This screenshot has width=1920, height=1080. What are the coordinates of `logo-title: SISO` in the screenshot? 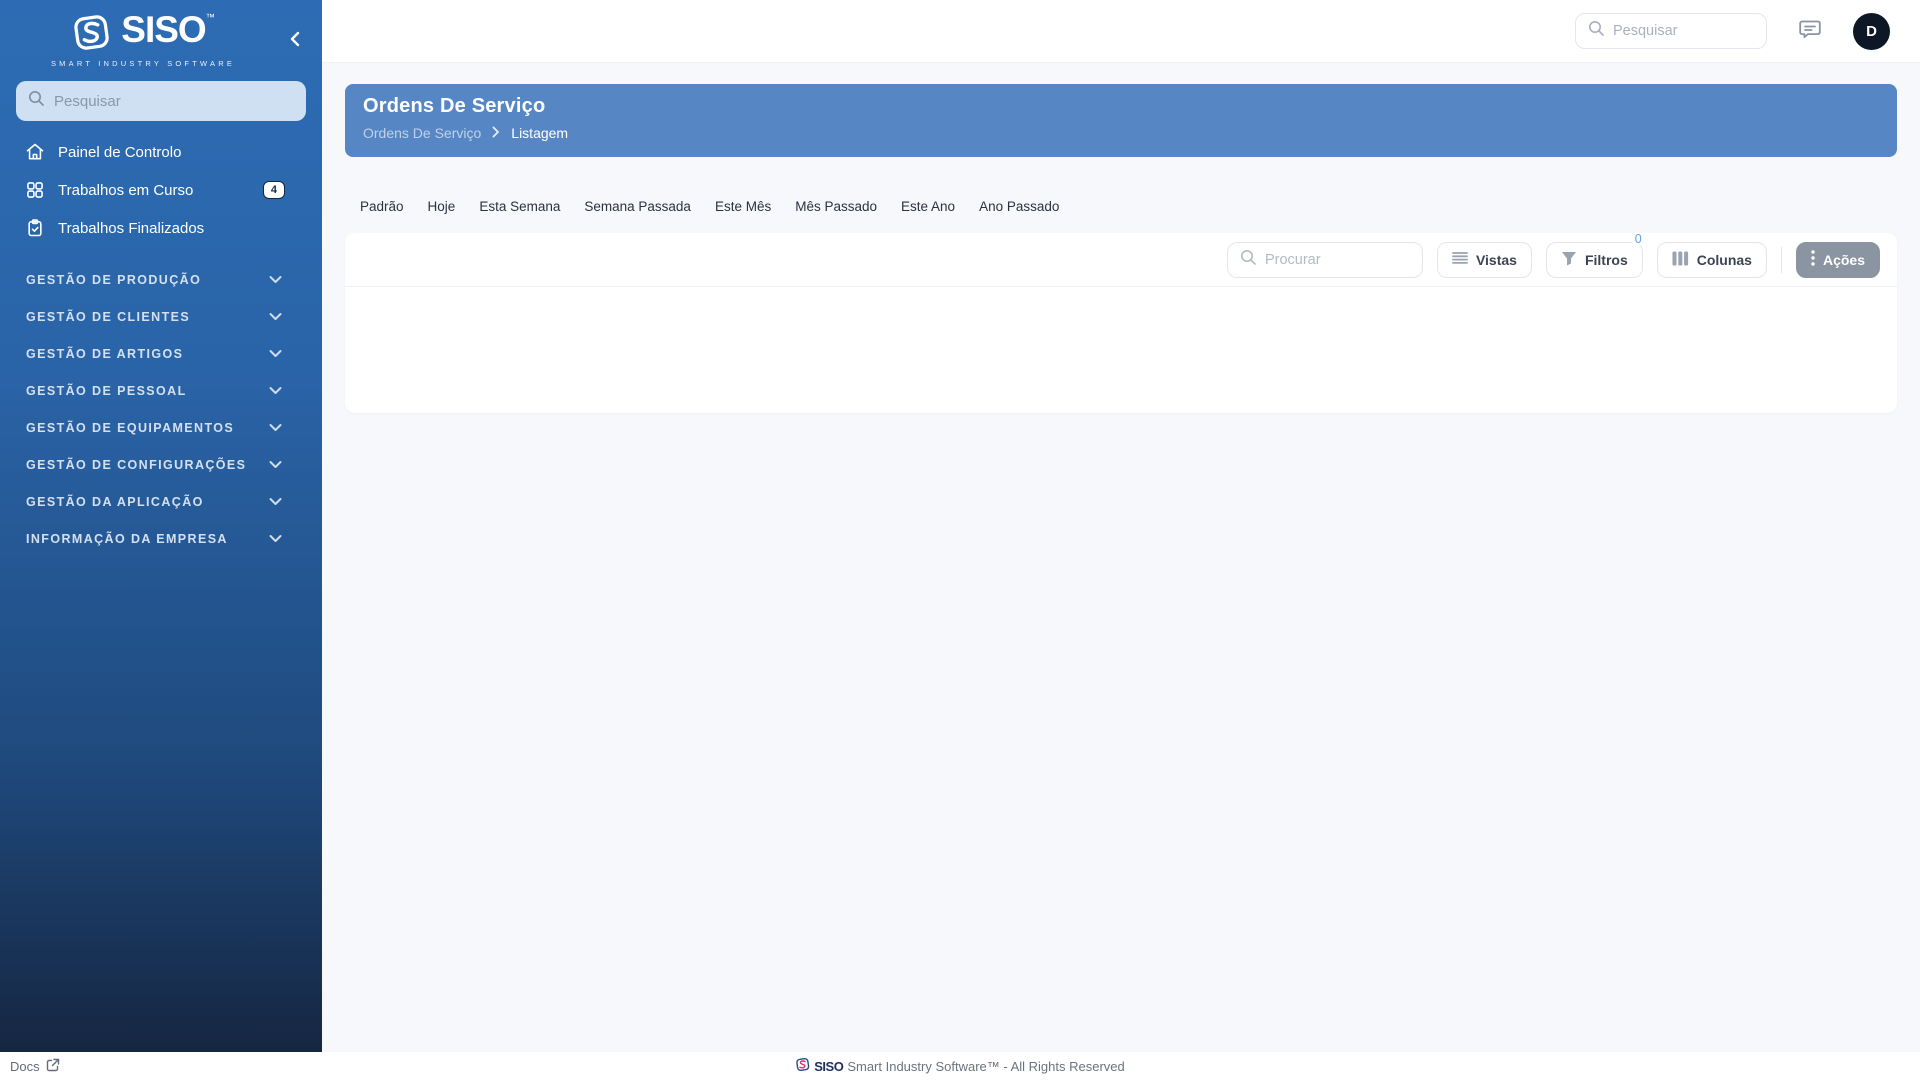 It's located at (163, 29).